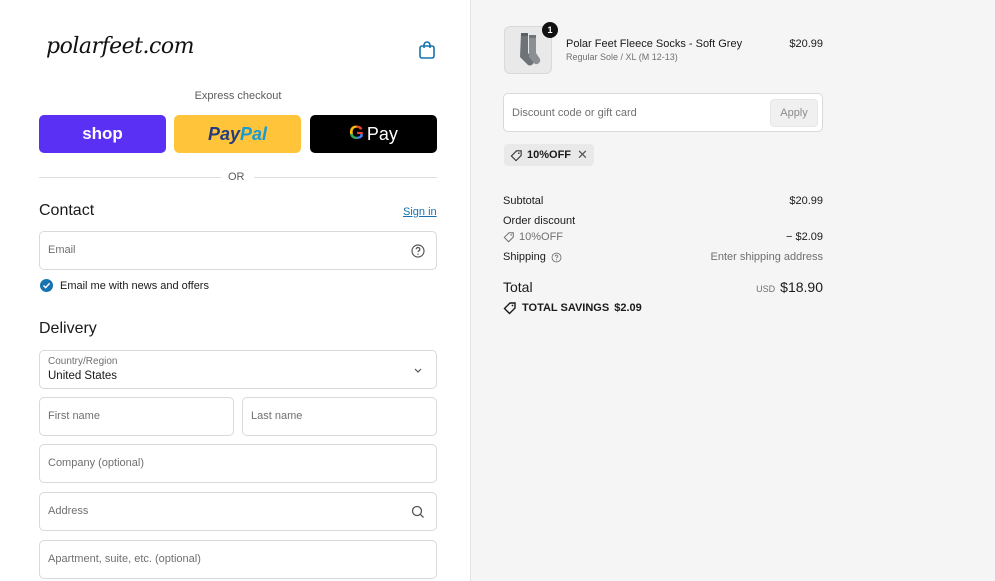 Image resolution: width=995 pixels, height=581 pixels. Describe the element at coordinates (566, 308) in the screenshot. I see `total-savings-label: TOTAL SAVINGS` at that location.